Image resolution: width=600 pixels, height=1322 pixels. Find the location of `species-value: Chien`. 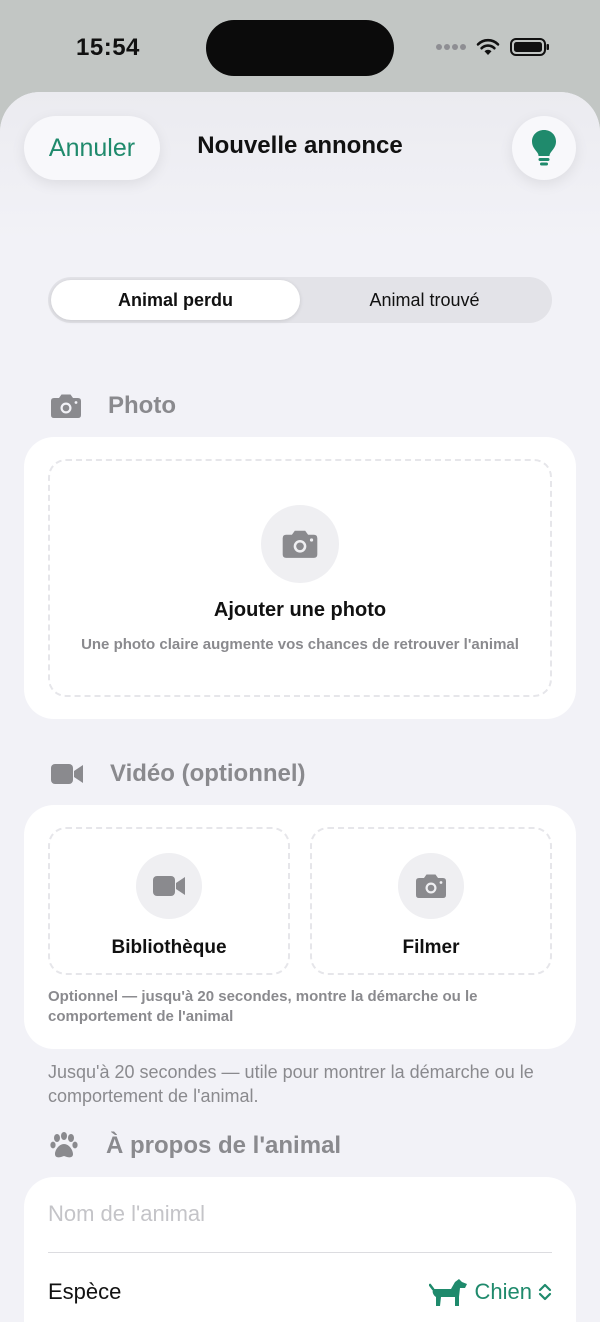

species-value: Chien is located at coordinates (503, 1291).